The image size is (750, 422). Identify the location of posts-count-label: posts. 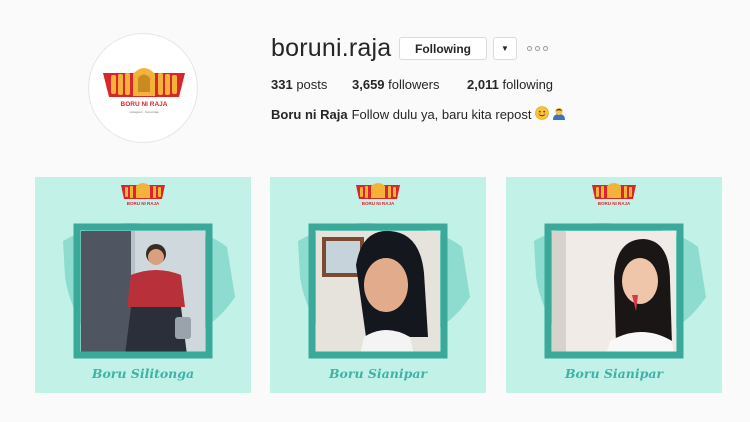
(312, 84).